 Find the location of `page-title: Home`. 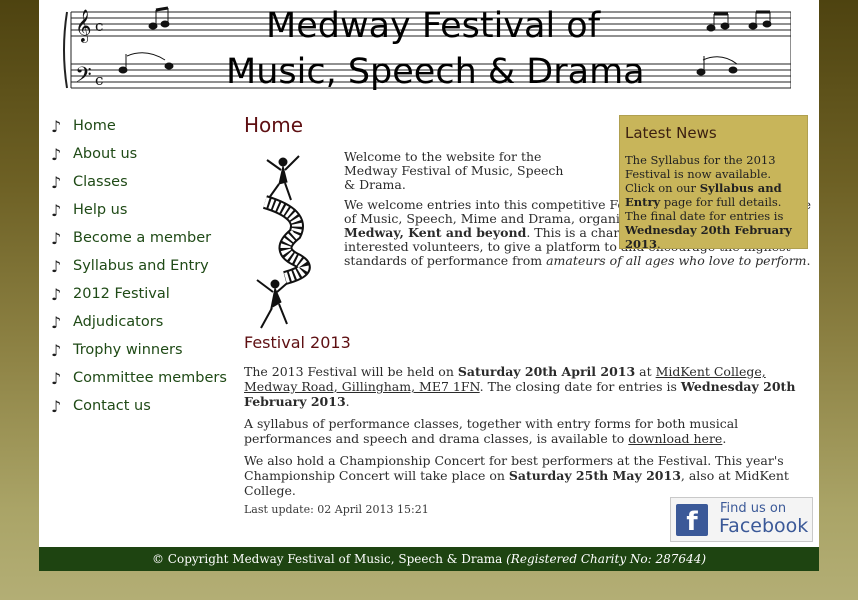

page-title: Home is located at coordinates (274, 125).